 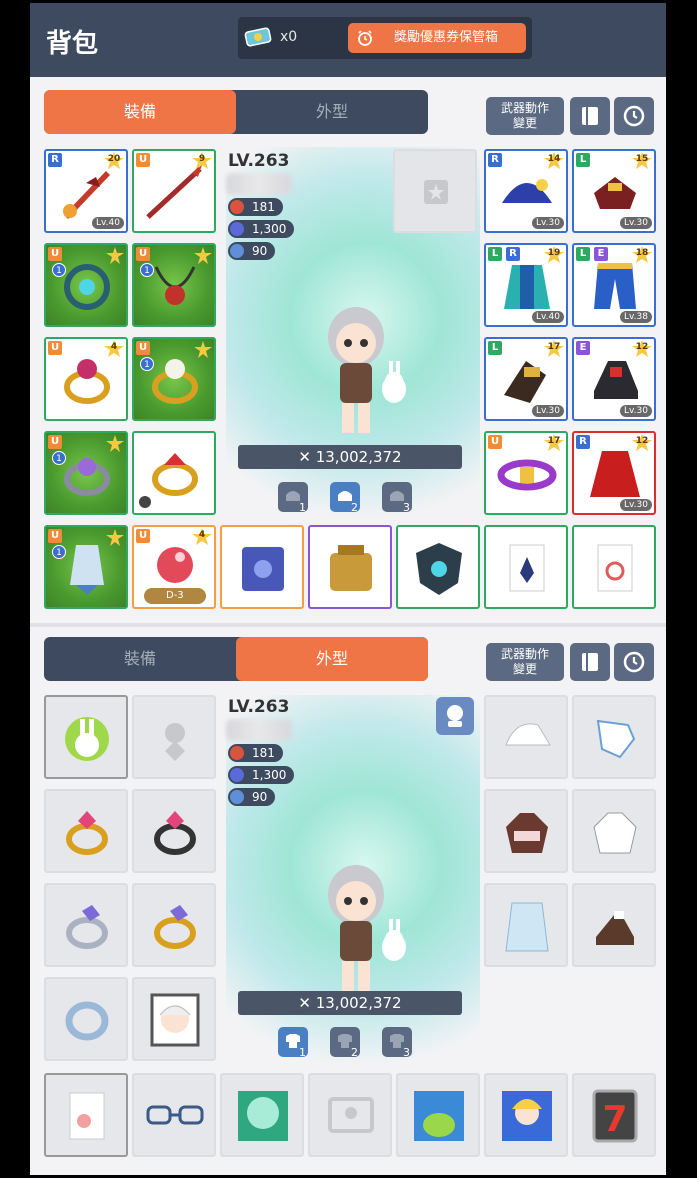 What do you see at coordinates (614, 567) in the screenshot?
I see `medal-slot` at bounding box center [614, 567].